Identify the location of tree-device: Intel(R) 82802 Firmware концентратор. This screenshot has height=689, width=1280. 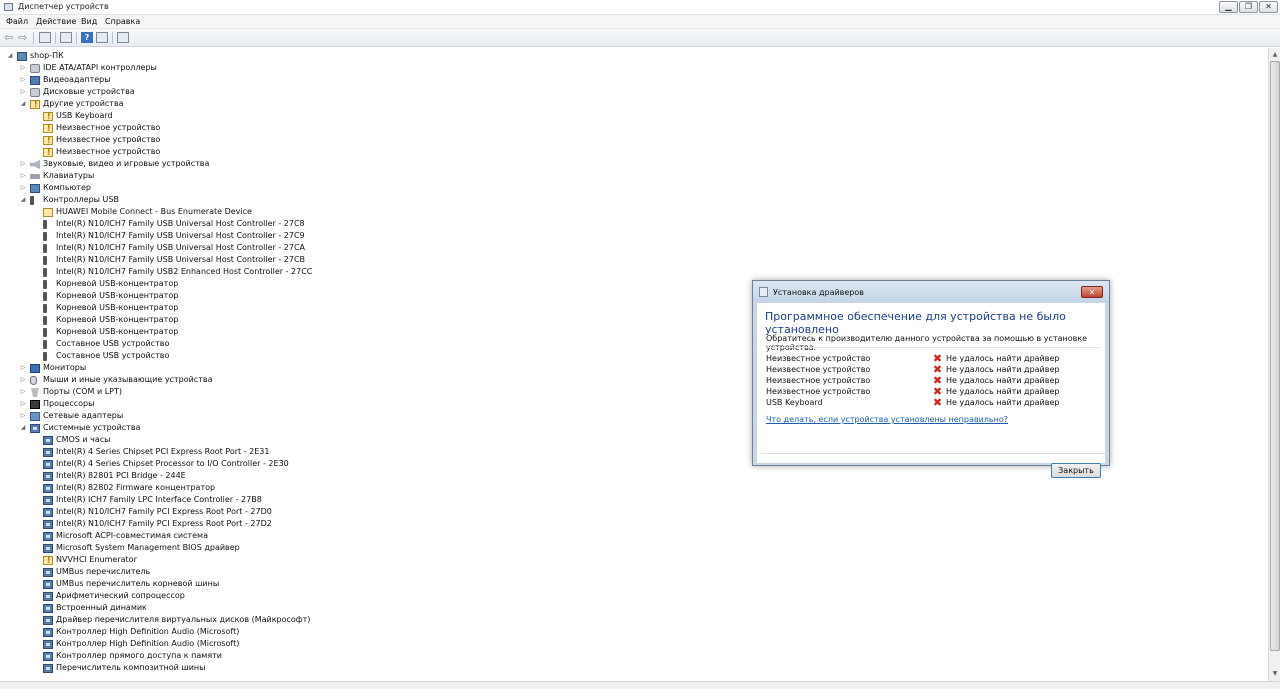
(630, 488).